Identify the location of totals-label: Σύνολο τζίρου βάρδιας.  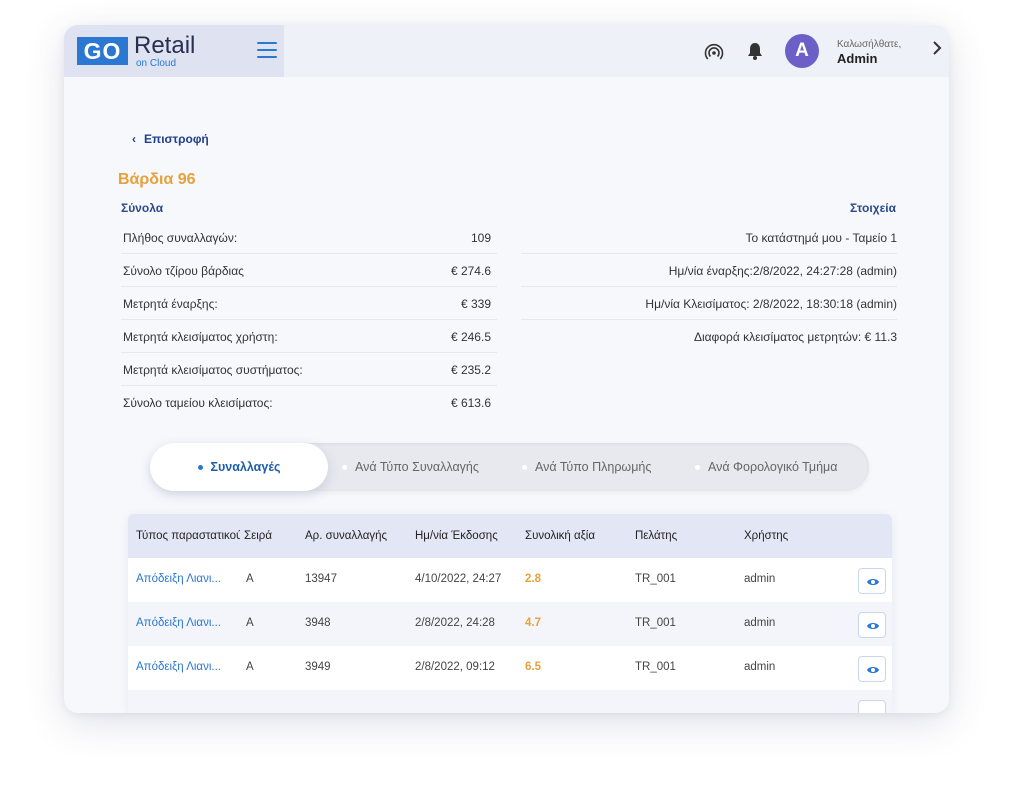
(183, 271).